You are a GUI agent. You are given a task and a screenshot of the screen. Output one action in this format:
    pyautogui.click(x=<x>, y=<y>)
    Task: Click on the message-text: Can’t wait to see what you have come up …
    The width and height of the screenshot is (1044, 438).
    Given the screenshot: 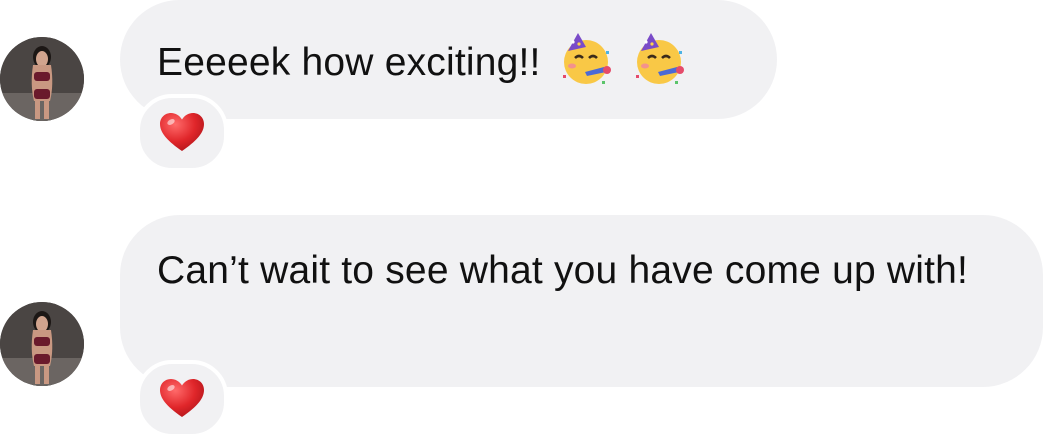 What is the action you would take?
    pyautogui.click(x=563, y=270)
    